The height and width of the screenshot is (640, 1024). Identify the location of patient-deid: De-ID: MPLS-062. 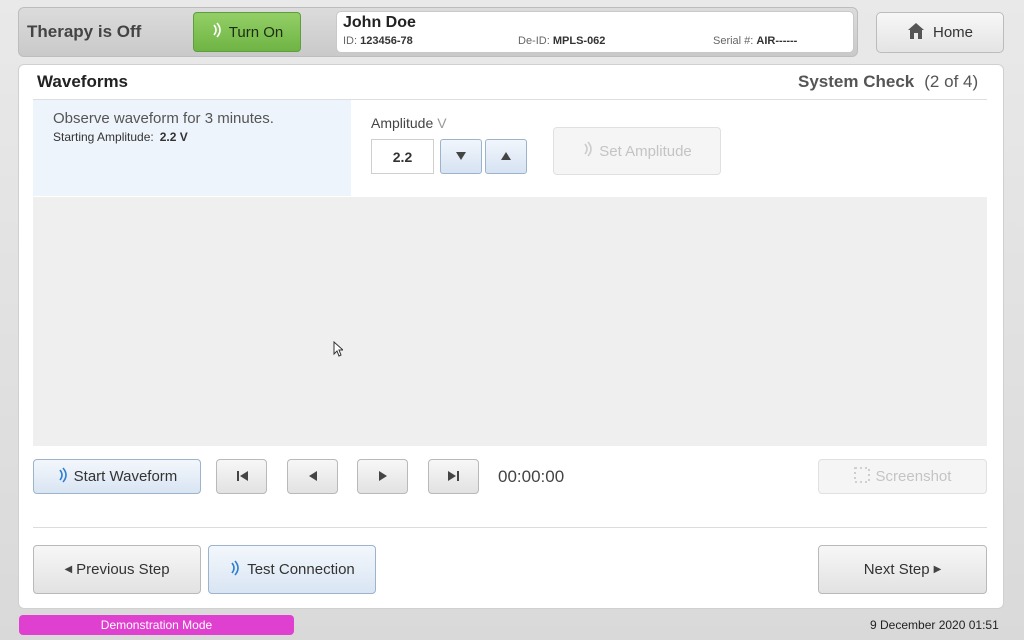
(562, 41).